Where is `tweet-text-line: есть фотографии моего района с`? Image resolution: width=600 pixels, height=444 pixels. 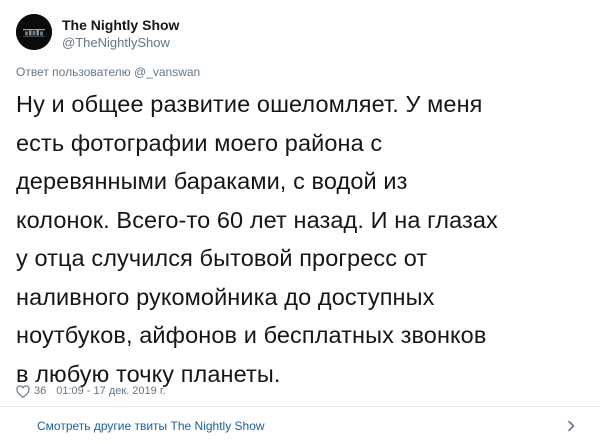 tweet-text-line: есть фотографии моего района с is located at coordinates (199, 142).